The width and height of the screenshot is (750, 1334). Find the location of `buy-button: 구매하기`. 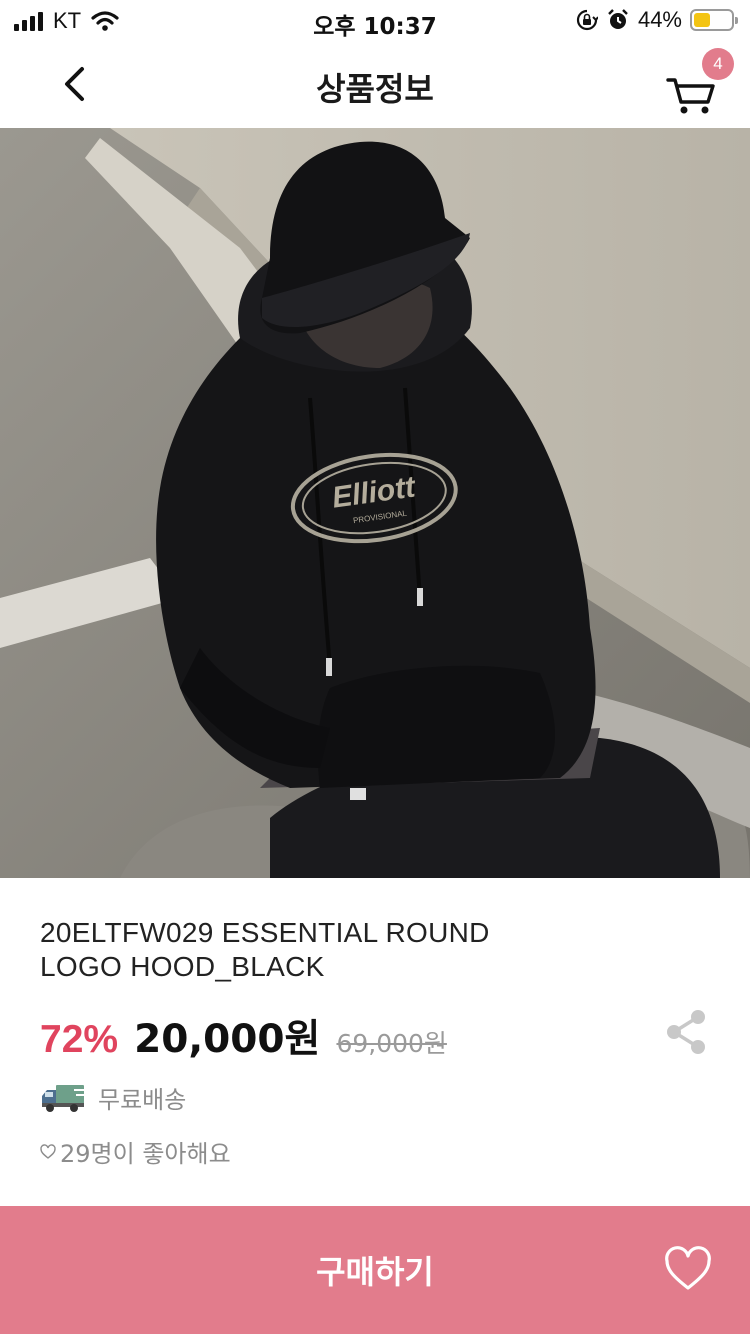

buy-button: 구매하기 is located at coordinates (375, 1270).